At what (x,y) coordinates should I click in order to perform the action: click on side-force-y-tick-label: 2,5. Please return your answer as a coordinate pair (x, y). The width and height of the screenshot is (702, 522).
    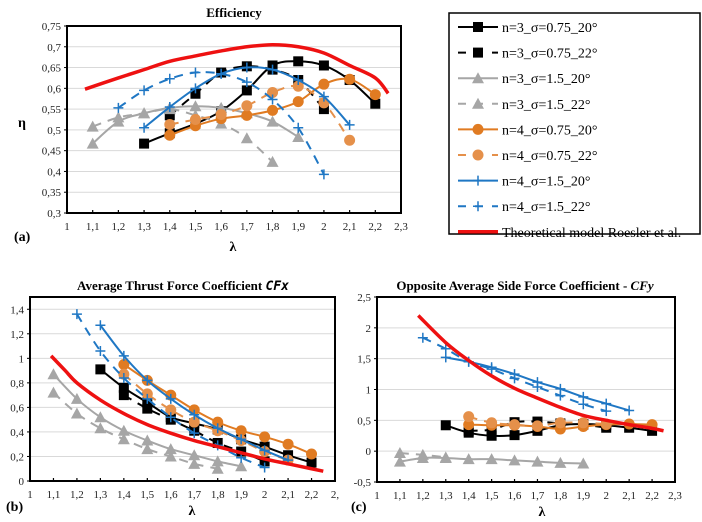
    Looking at the image, I should click on (364, 298).